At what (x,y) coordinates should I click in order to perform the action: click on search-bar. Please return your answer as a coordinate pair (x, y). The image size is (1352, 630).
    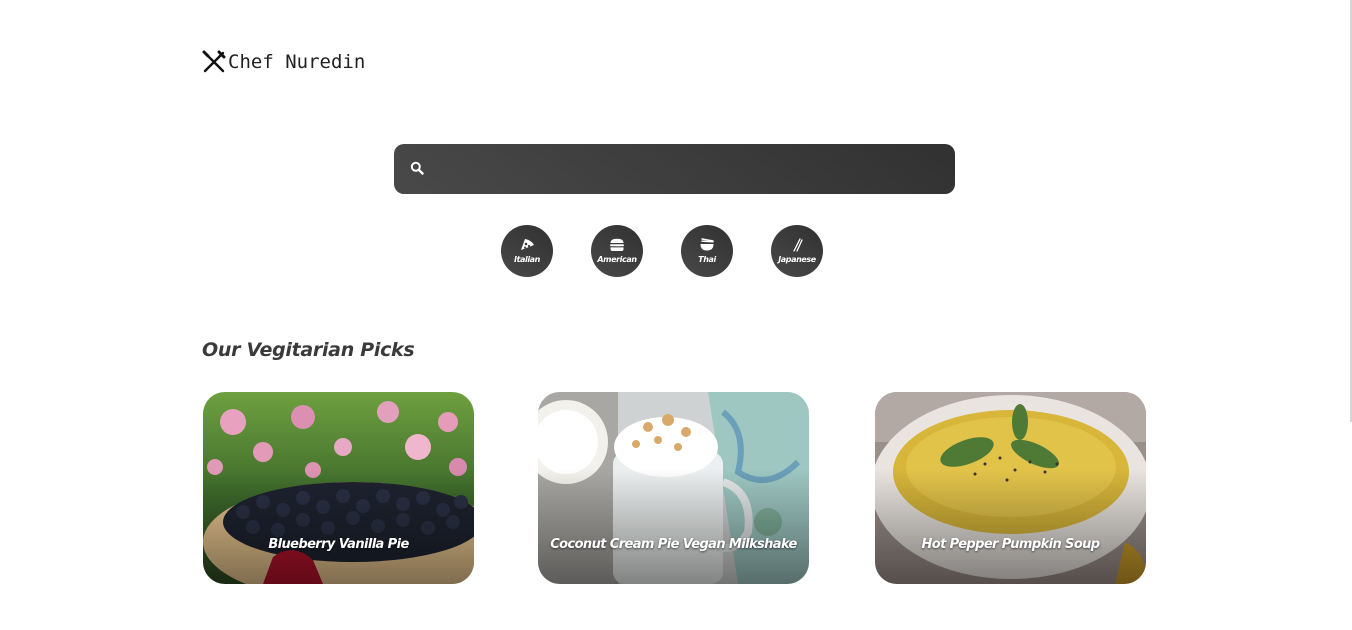
    Looking at the image, I should click on (674, 169).